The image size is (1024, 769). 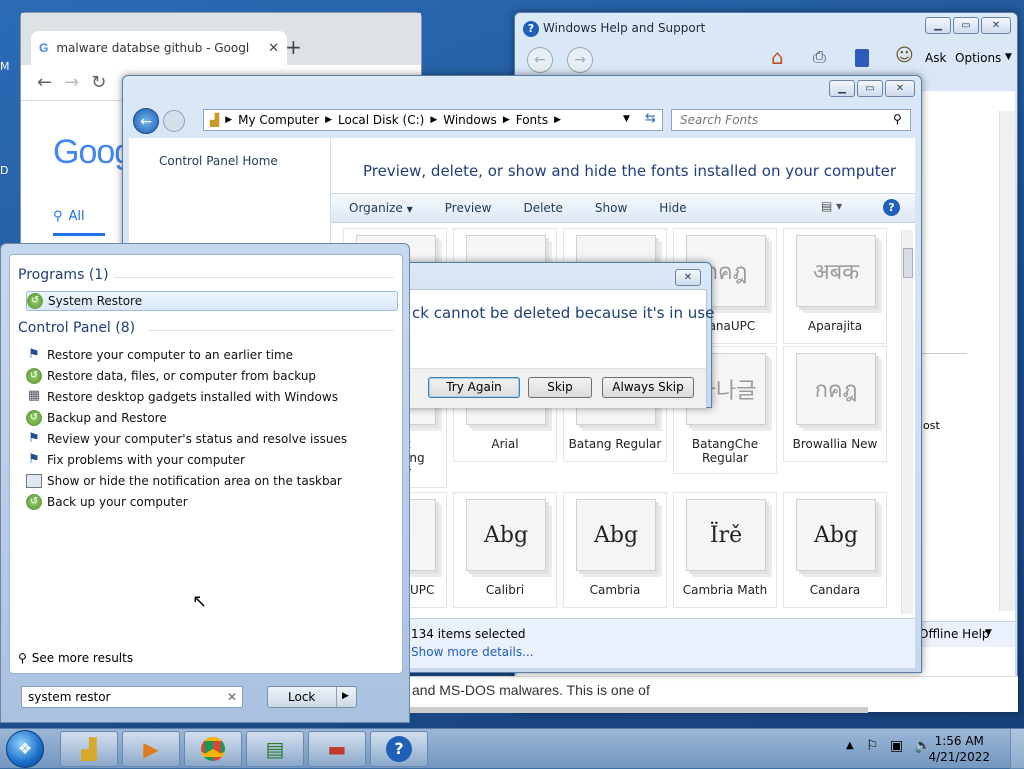 I want to click on try-again-button: Try Again, so click(x=474, y=387).